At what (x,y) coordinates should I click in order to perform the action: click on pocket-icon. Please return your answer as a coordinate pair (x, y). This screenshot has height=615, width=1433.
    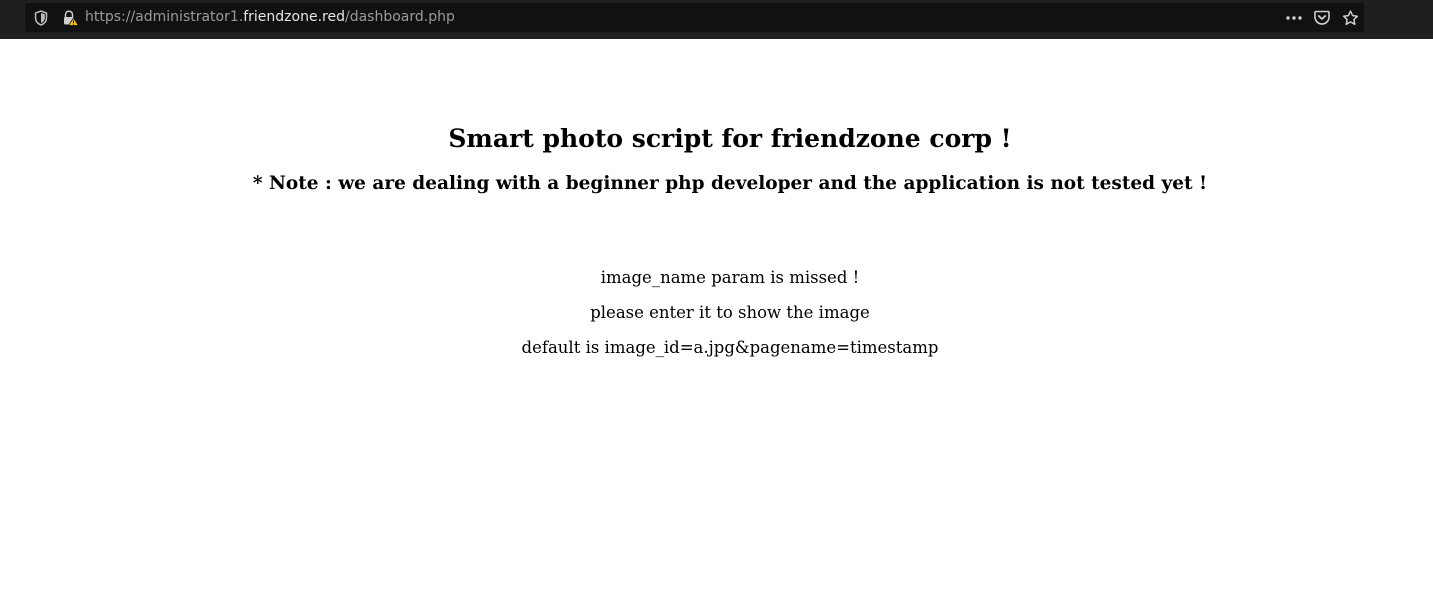
    Looking at the image, I should click on (1322, 17).